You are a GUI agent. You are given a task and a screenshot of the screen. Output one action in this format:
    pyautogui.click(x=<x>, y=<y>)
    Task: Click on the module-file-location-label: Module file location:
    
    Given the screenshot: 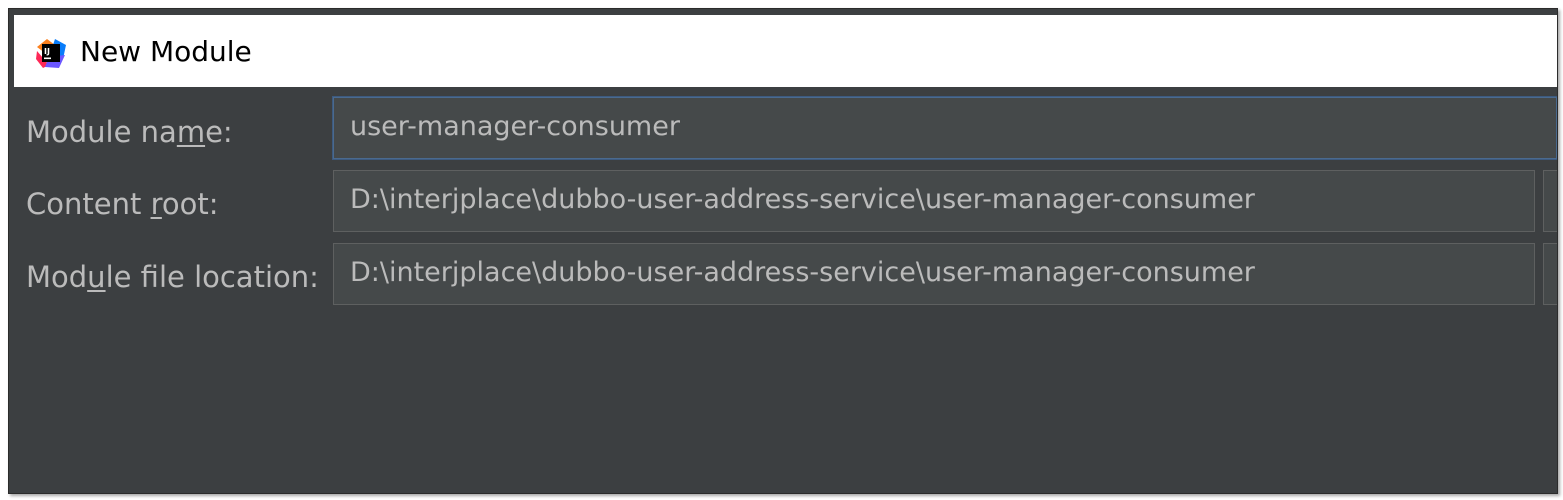 What is the action you would take?
    pyautogui.click(x=172, y=277)
    